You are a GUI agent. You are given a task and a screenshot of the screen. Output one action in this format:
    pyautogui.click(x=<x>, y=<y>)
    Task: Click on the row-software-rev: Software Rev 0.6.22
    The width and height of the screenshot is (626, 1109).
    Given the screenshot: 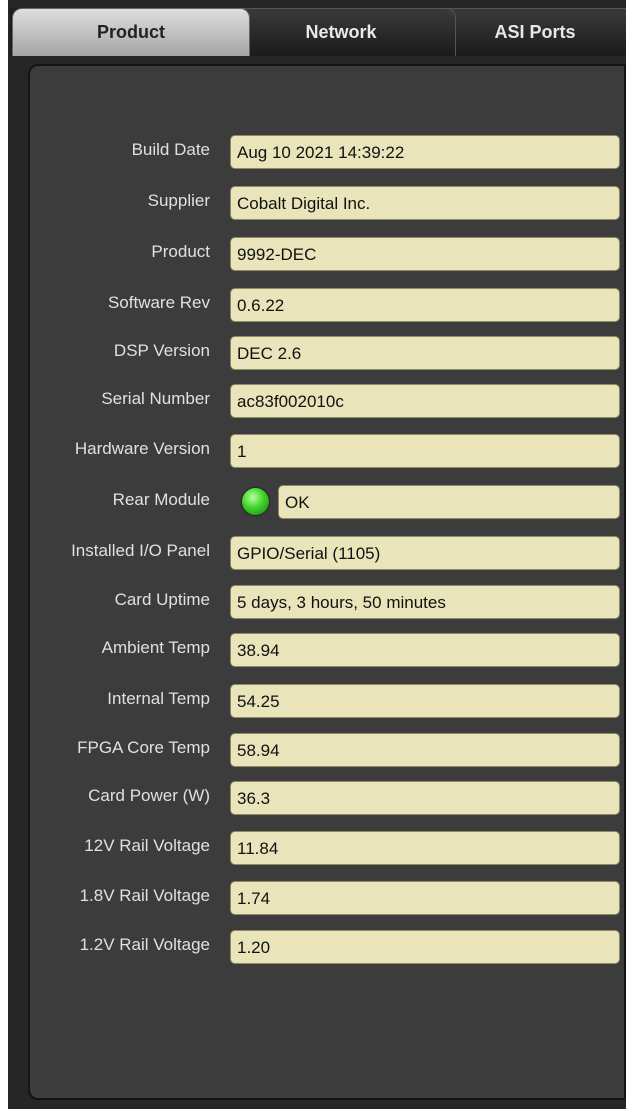 What is the action you would take?
    pyautogui.click(x=313, y=305)
    